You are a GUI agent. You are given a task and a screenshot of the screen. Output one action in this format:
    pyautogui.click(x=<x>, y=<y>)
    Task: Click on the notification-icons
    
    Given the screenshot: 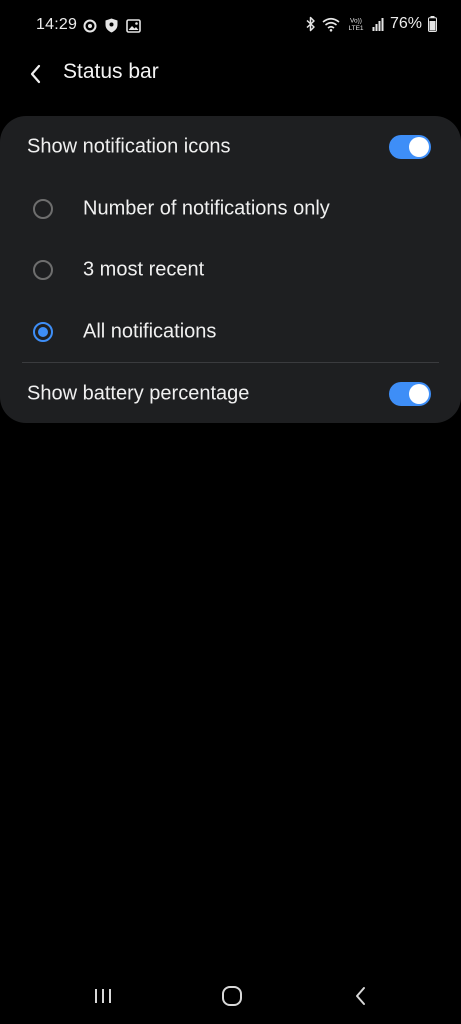 What is the action you would take?
    pyautogui.click(x=112, y=25)
    